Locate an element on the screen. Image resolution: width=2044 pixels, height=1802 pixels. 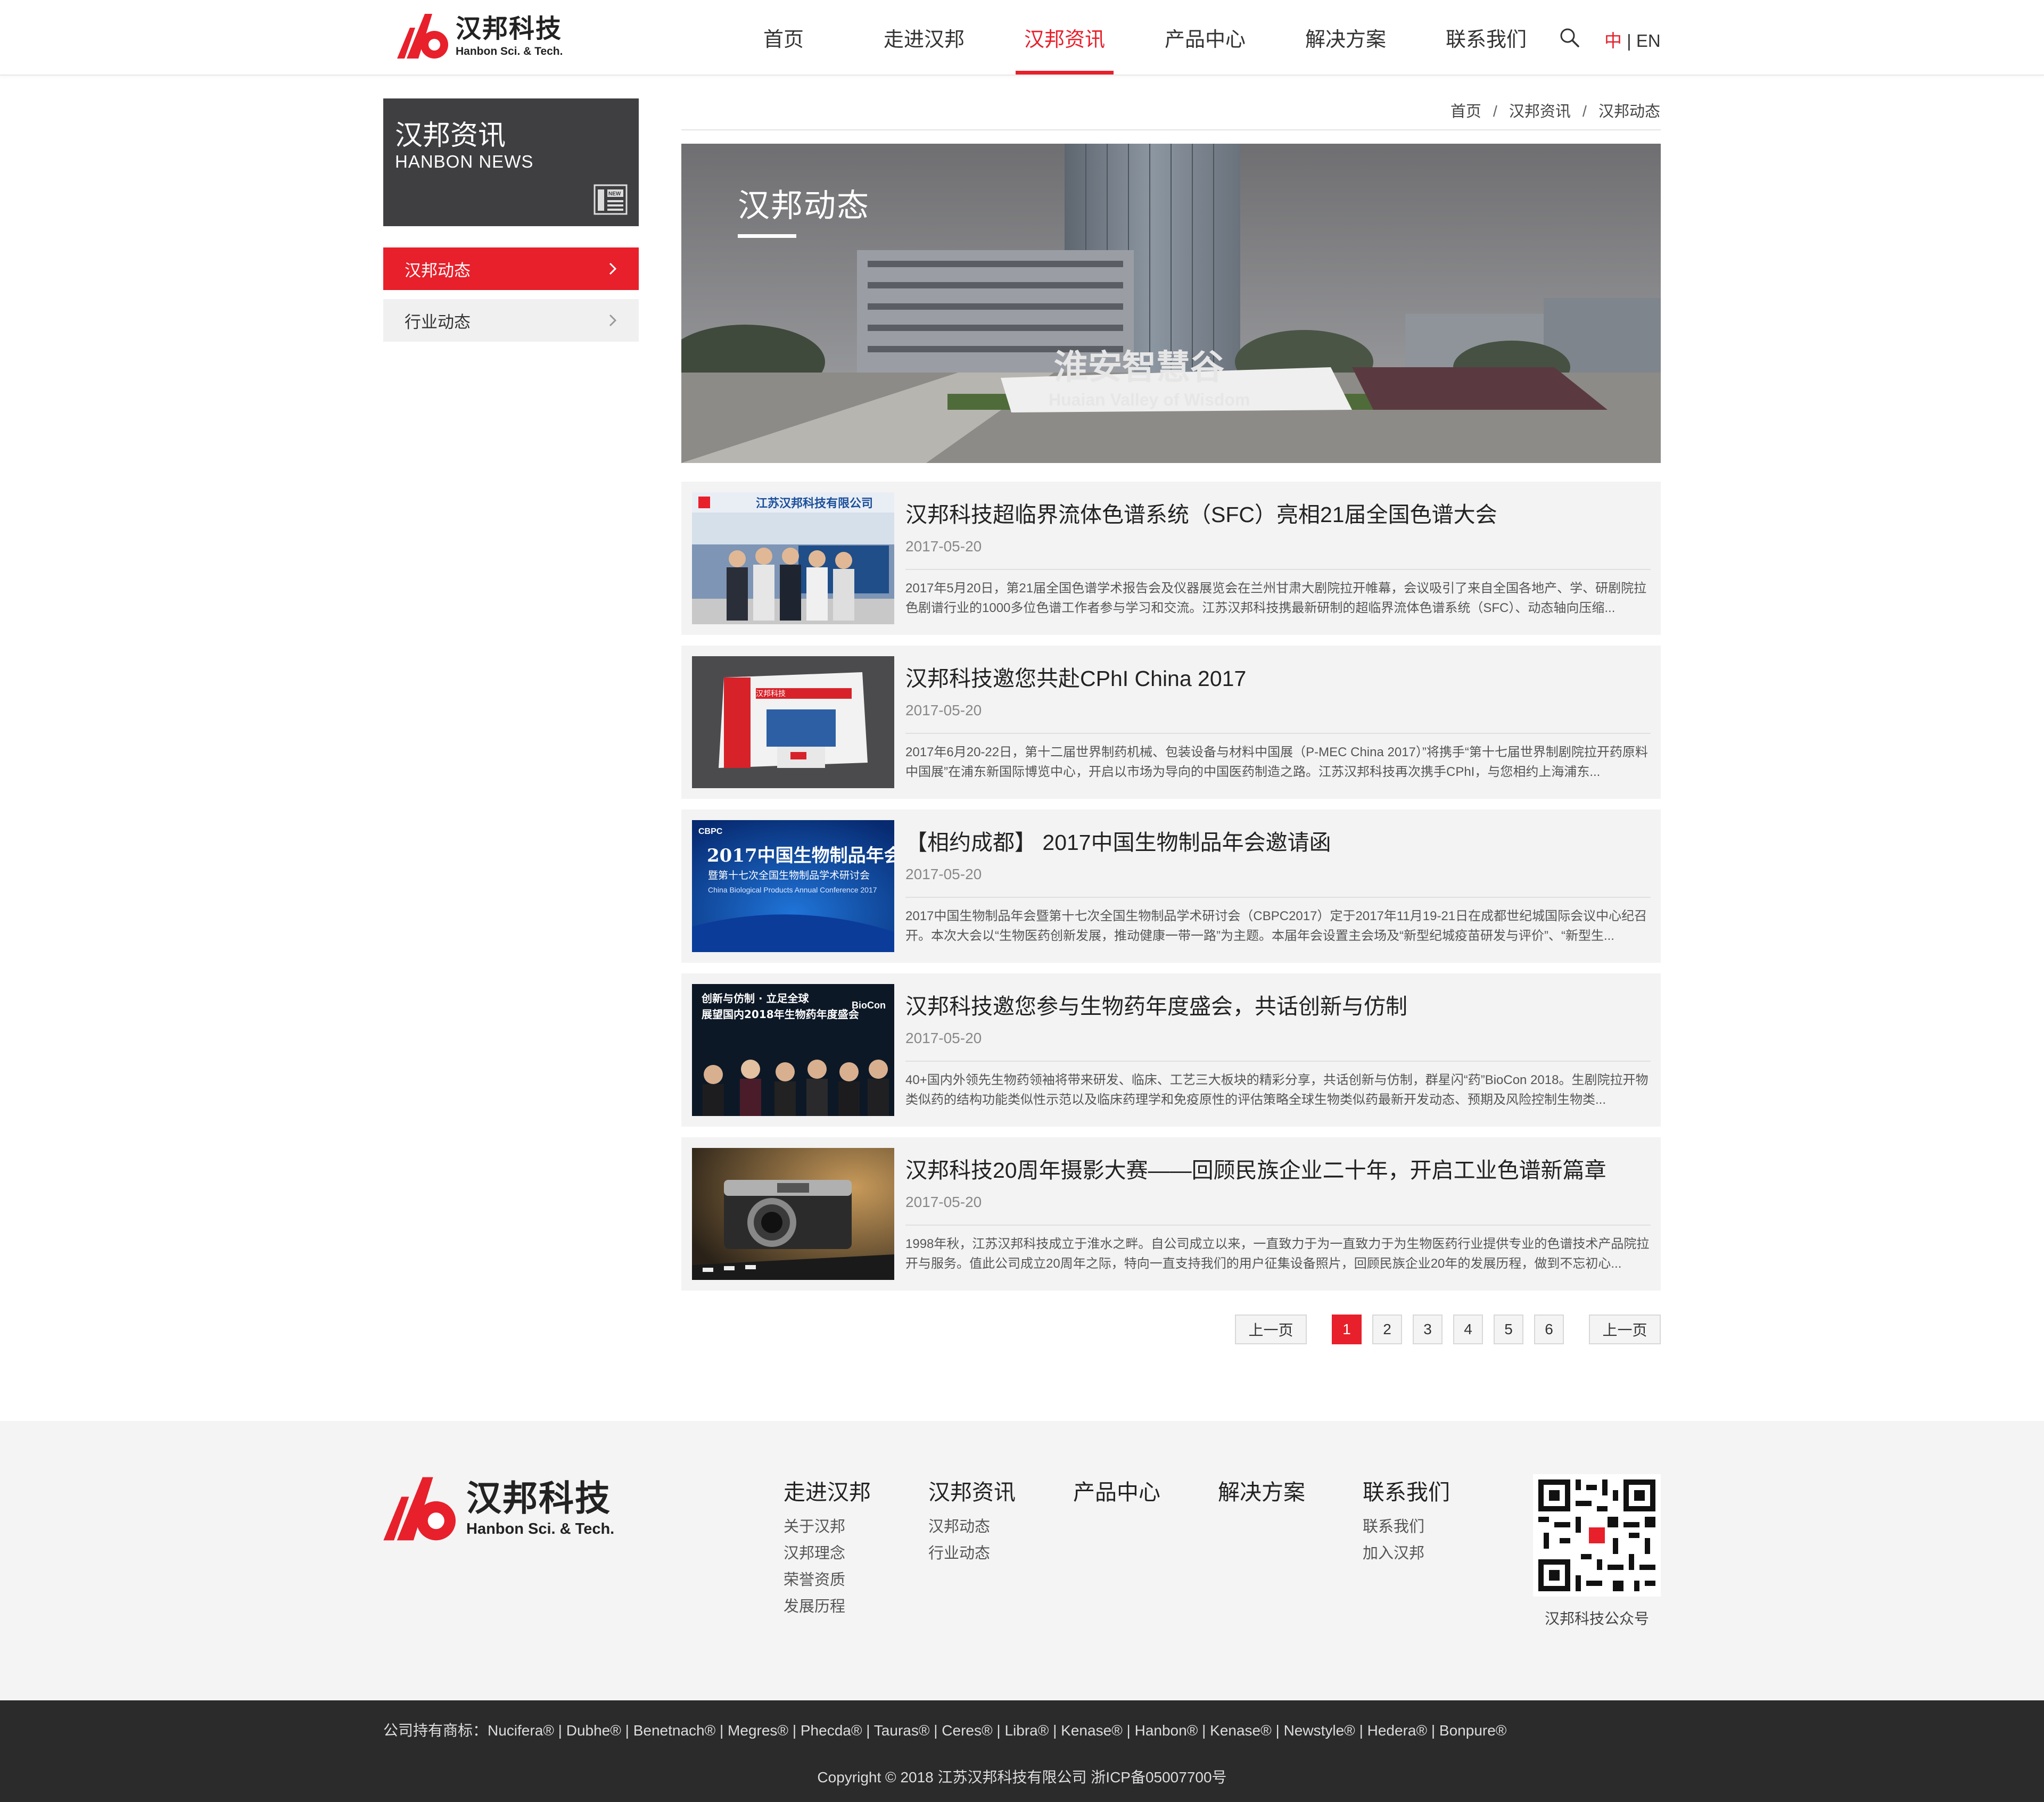
footer-link: 发展历程 is located at coordinates (814, 1605).